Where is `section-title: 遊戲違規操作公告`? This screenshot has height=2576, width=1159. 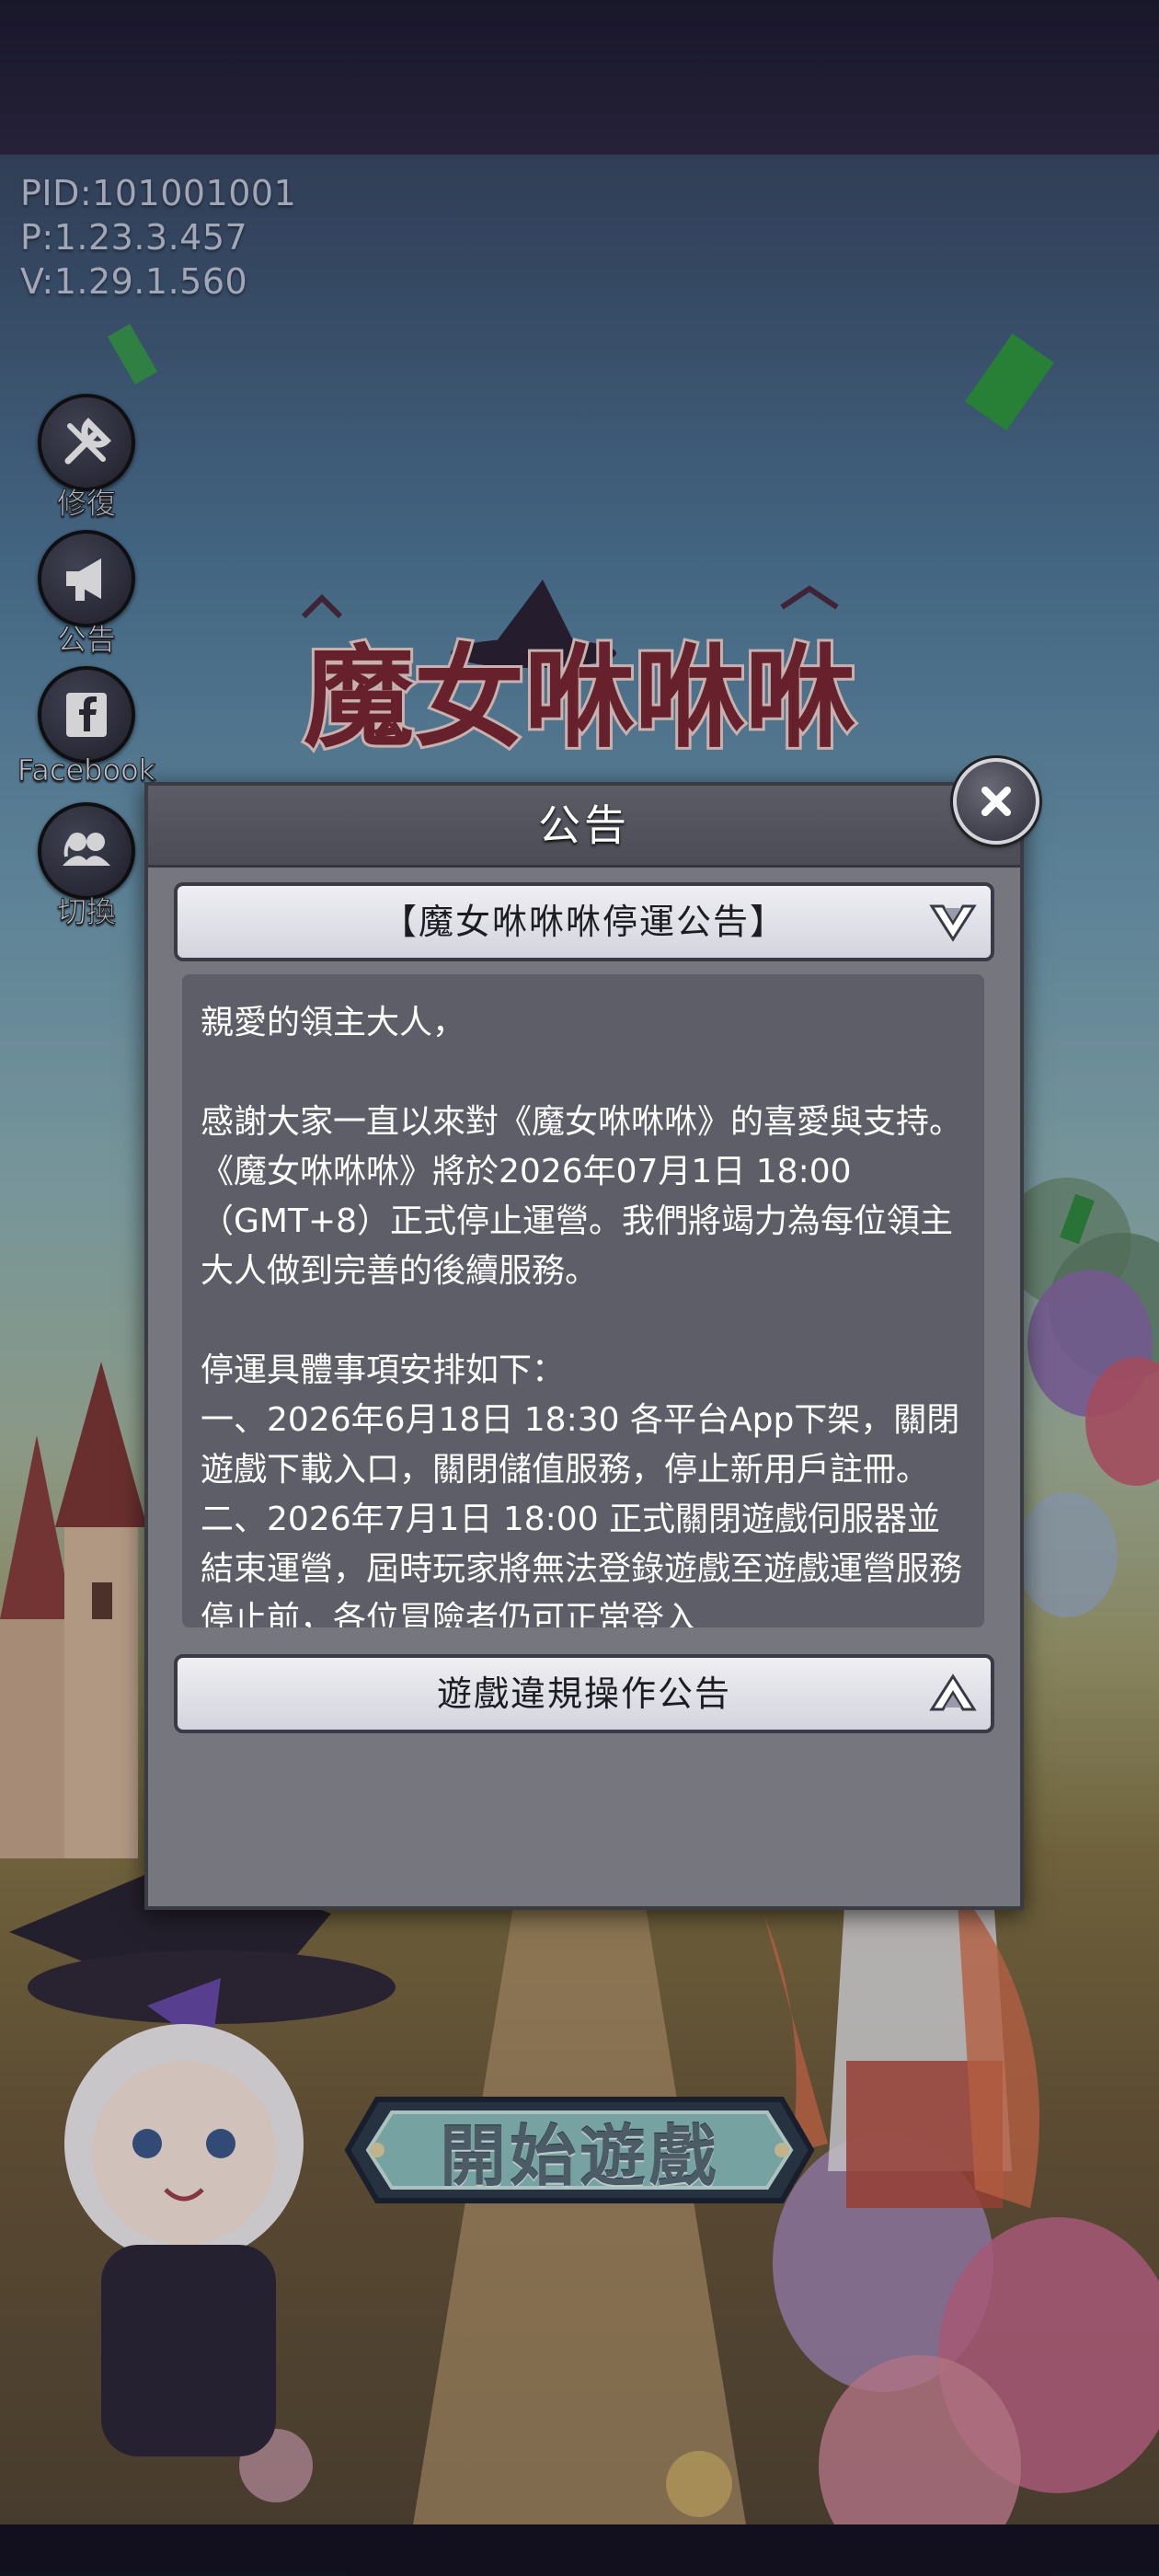
section-title: 遊戲違規操作公告 is located at coordinates (583, 1693).